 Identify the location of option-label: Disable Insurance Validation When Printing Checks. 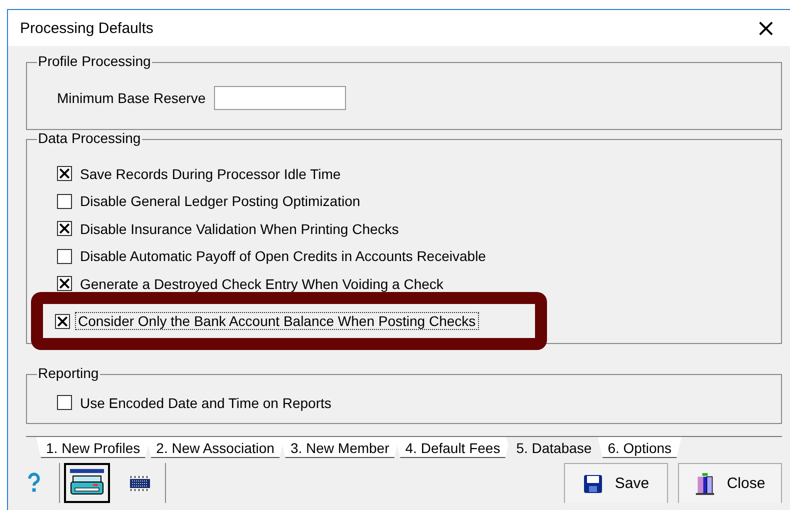
(239, 228).